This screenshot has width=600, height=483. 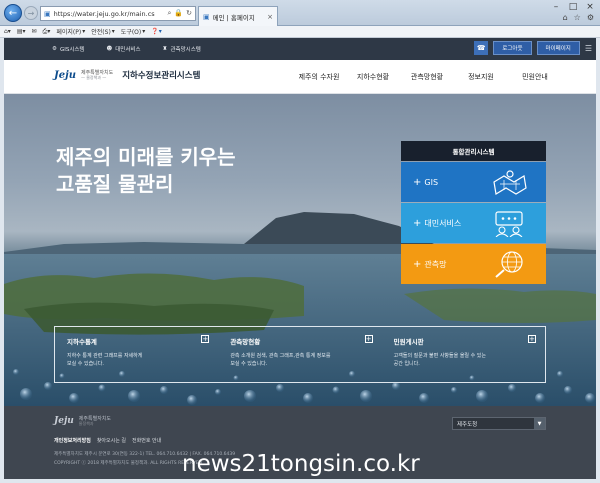 I want to click on close-tab-icon: ×, so click(x=270, y=17).